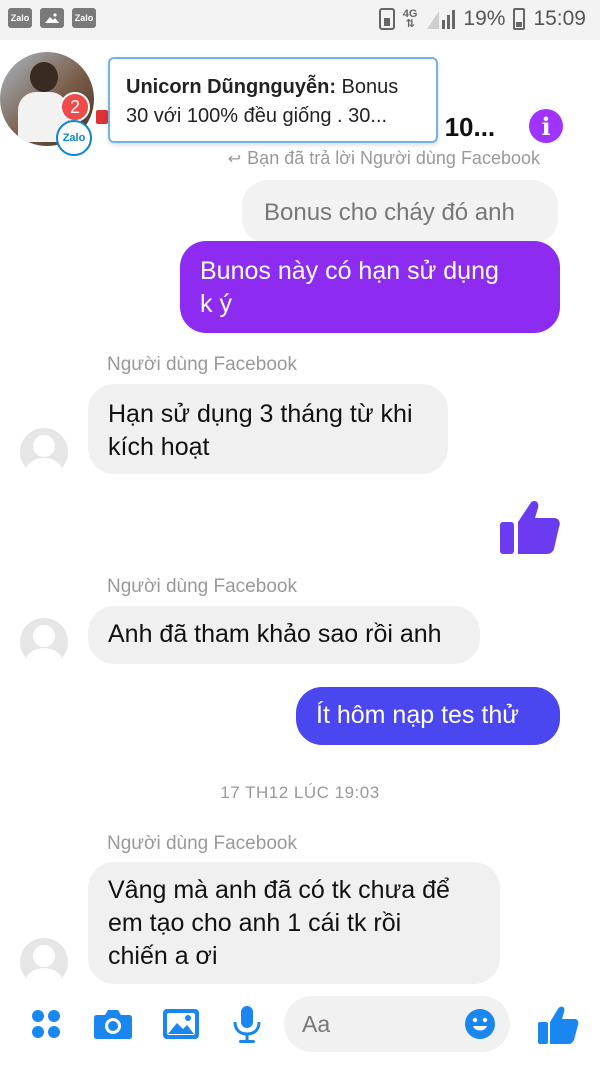 Image resolution: width=600 pixels, height=1067 pixels. Describe the element at coordinates (74, 138) in the screenshot. I see `zalo-app-badge: Zalo` at that location.